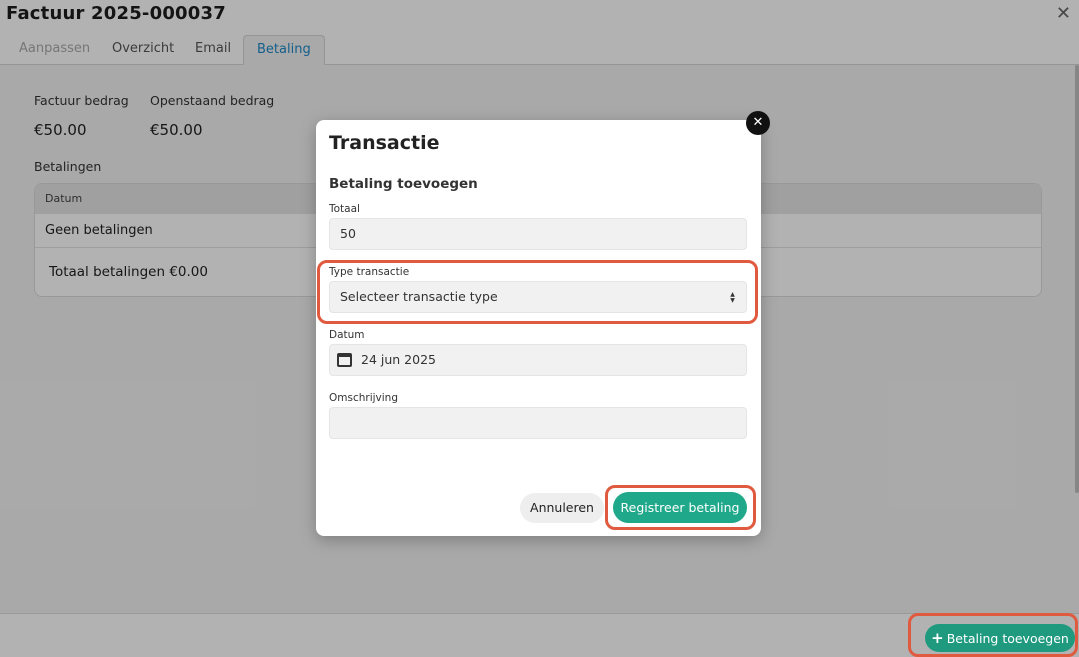  What do you see at coordinates (347, 335) in the screenshot?
I see `date-label: Datum` at bounding box center [347, 335].